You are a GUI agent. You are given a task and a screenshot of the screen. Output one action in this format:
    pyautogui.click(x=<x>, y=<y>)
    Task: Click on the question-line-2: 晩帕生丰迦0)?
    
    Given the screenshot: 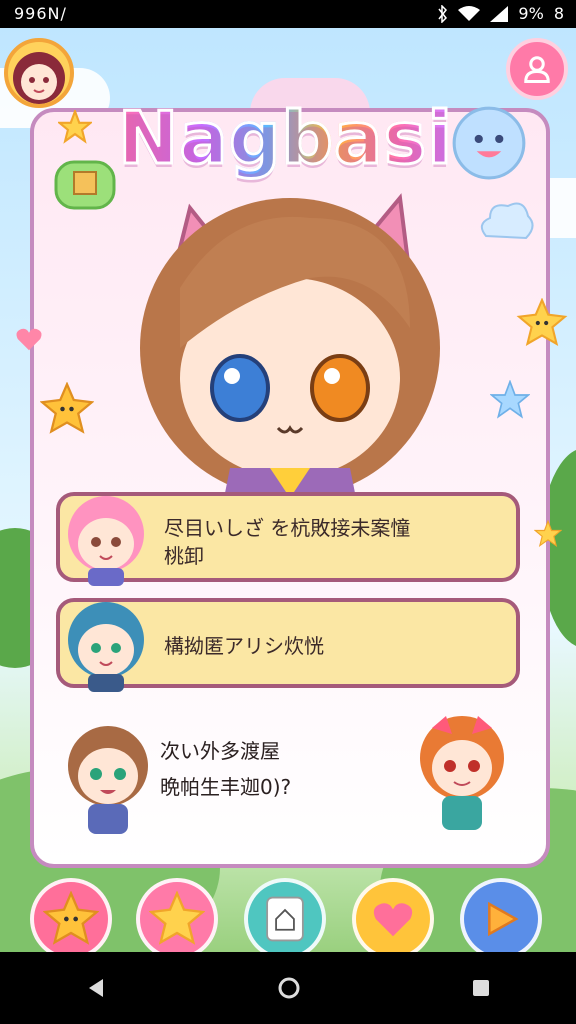 What is the action you would take?
    pyautogui.click(x=226, y=787)
    